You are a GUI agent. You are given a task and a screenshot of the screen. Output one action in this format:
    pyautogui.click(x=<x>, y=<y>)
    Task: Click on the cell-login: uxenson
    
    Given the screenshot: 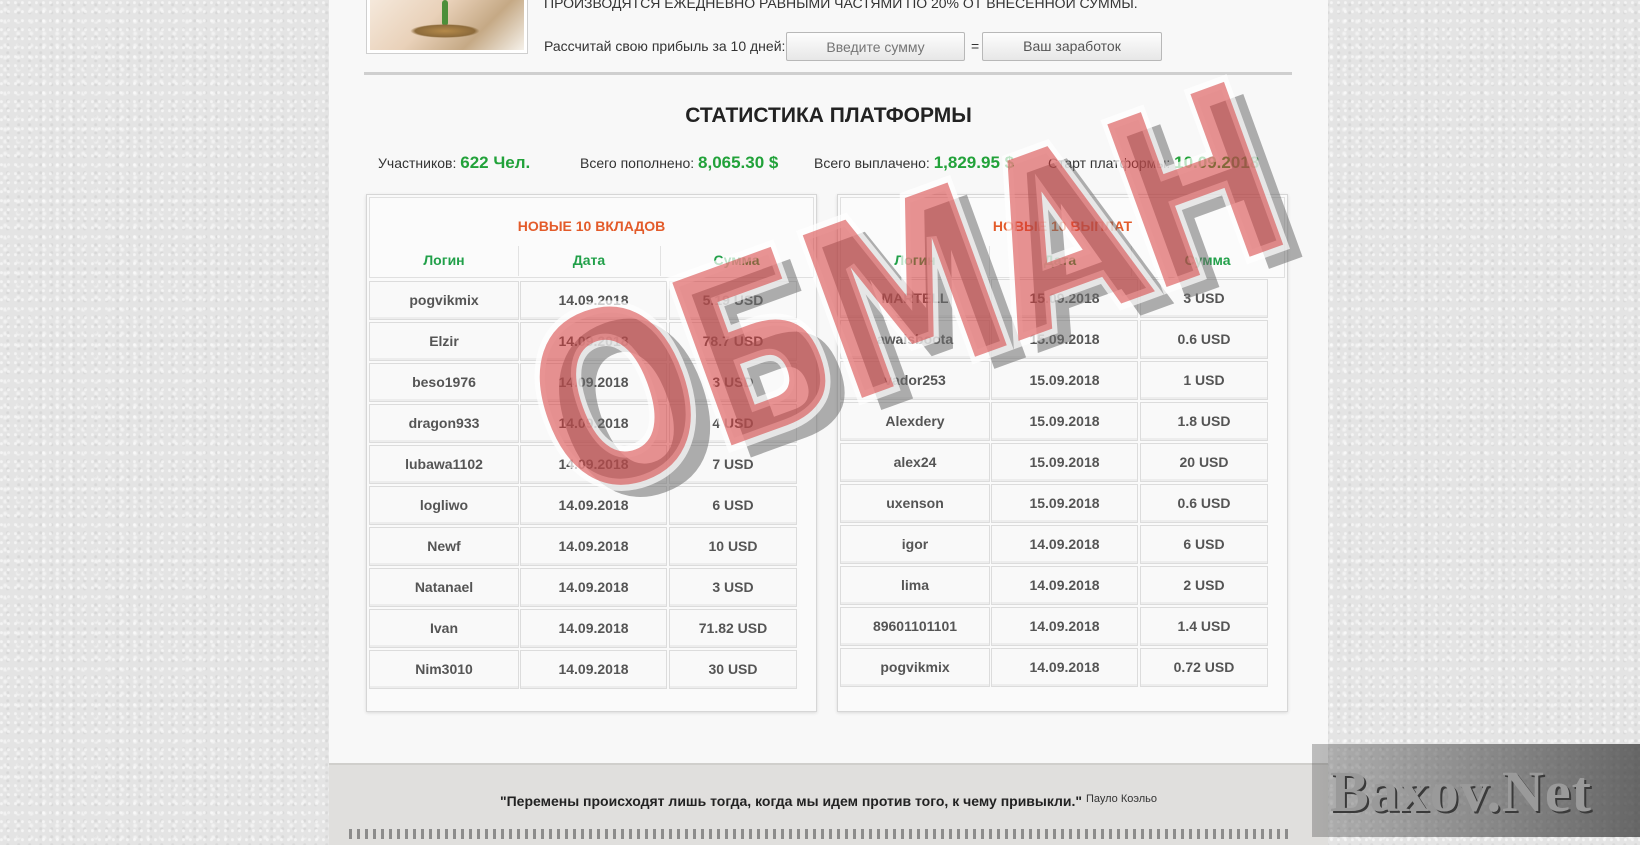 What is the action you would take?
    pyautogui.click(x=915, y=503)
    